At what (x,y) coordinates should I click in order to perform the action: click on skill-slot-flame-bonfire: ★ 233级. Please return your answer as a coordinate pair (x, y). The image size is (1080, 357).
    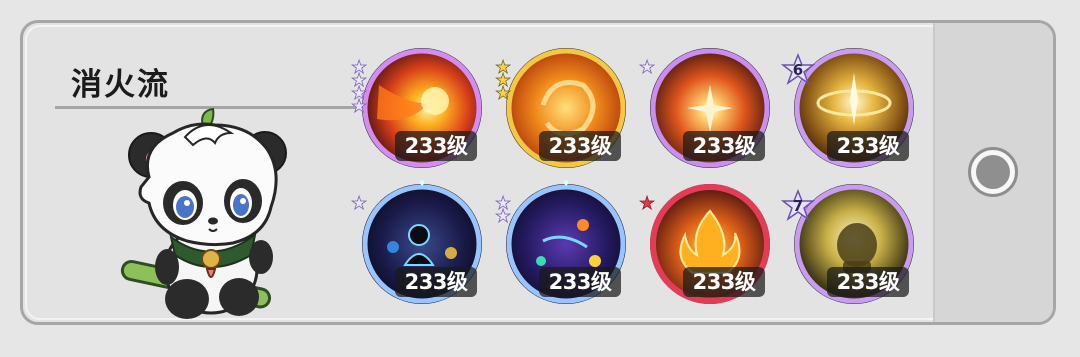
    Looking at the image, I should click on (706, 244).